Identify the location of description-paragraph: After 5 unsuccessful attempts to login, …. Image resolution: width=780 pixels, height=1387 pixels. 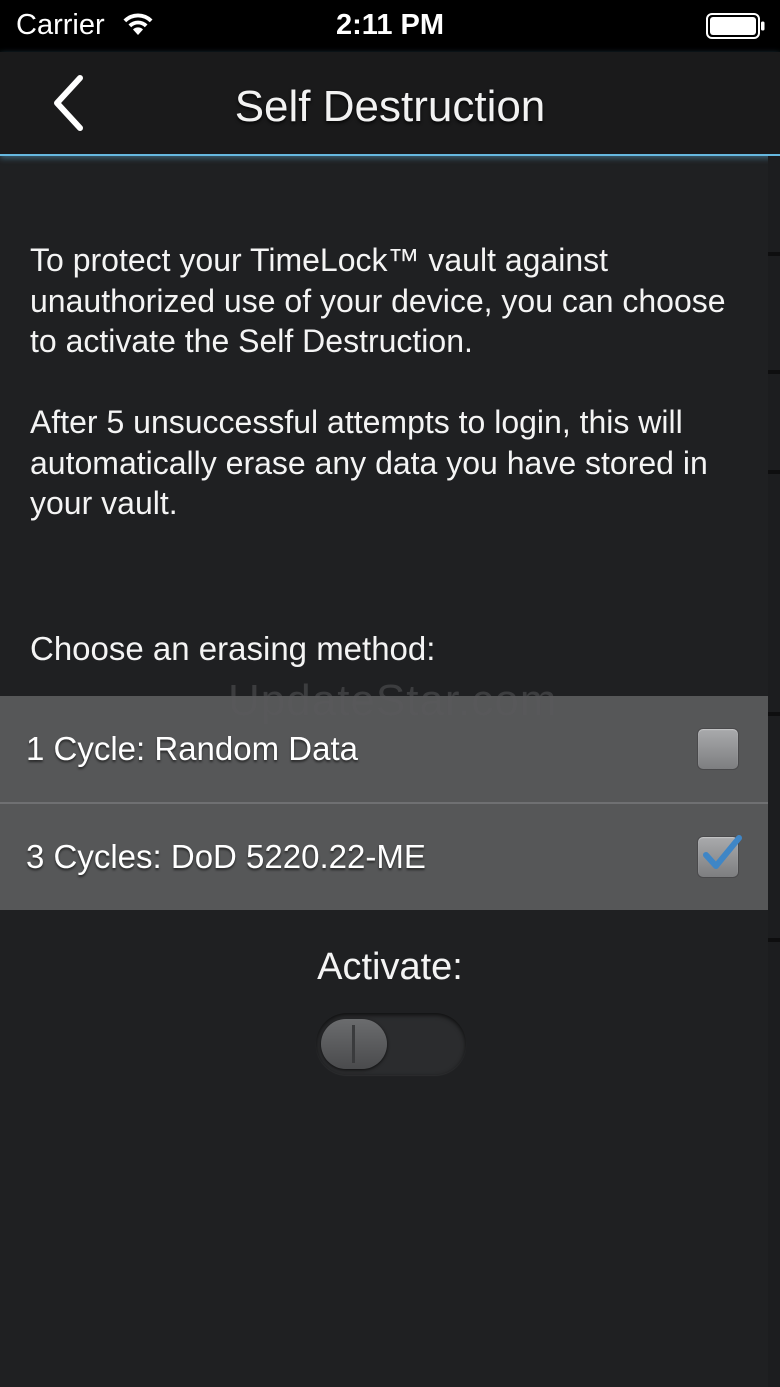
(369, 462).